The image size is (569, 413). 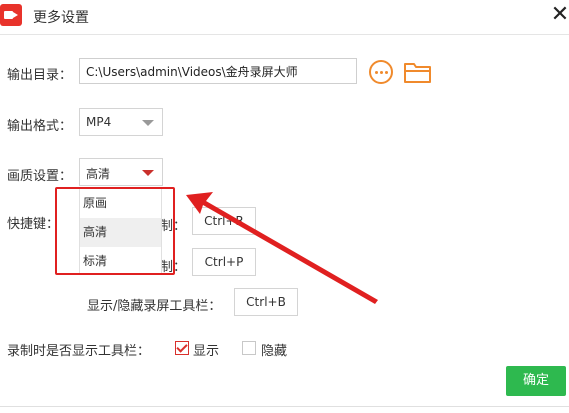 What do you see at coordinates (79, 351) in the screenshot?
I see `toolbar-visibility-label: 录制时是否显示工具栏：` at bounding box center [79, 351].